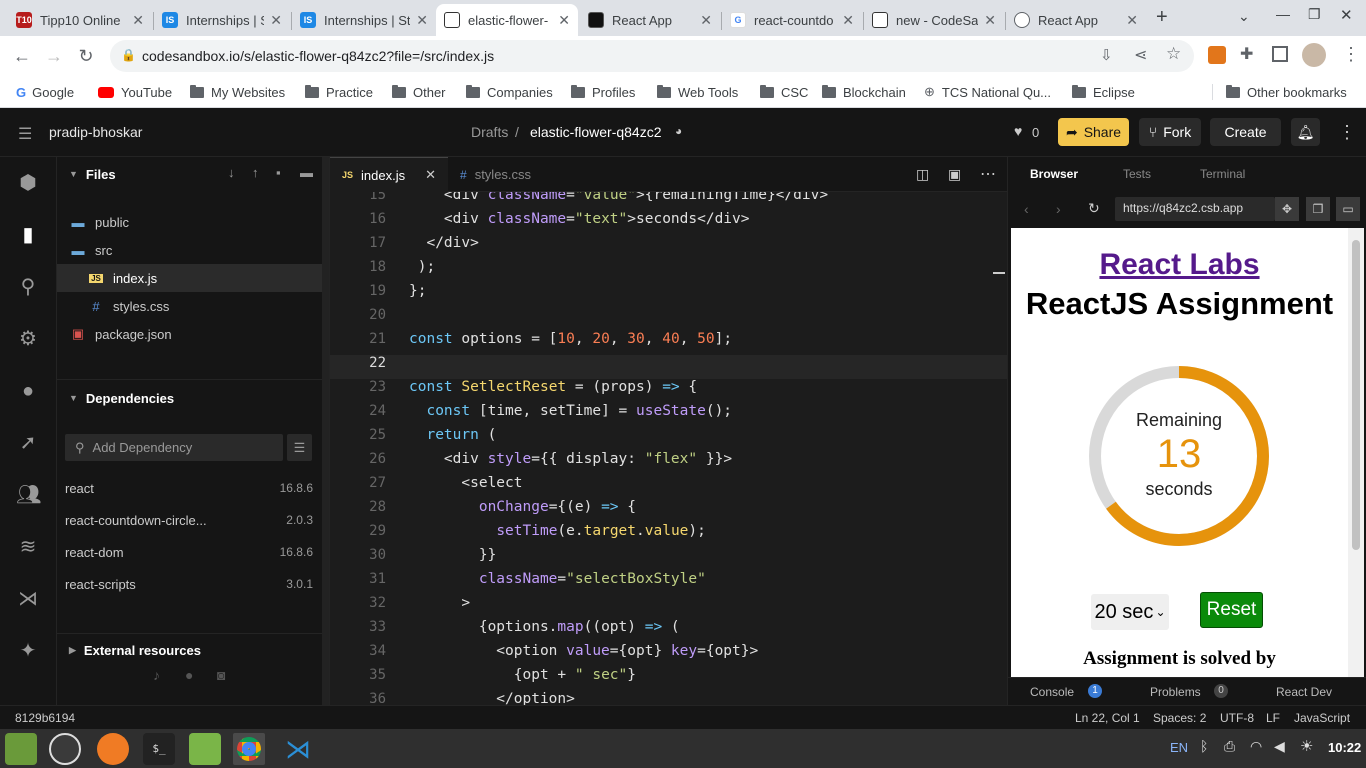 Image resolution: width=1366 pixels, height=768 pixels. I want to click on bookmark-folder: CSC, so click(784, 92).